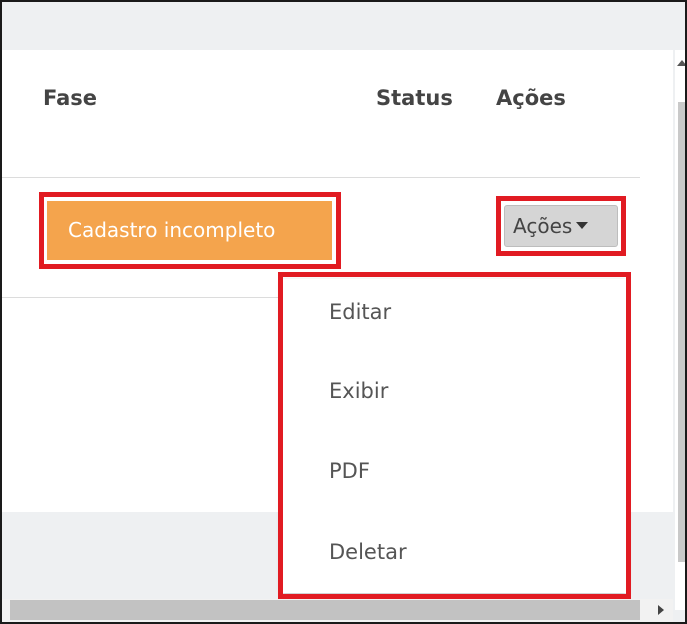 The width and height of the screenshot is (687, 624). Describe the element at coordinates (70, 98) in the screenshot. I see `column-header-fase: Fase` at that location.